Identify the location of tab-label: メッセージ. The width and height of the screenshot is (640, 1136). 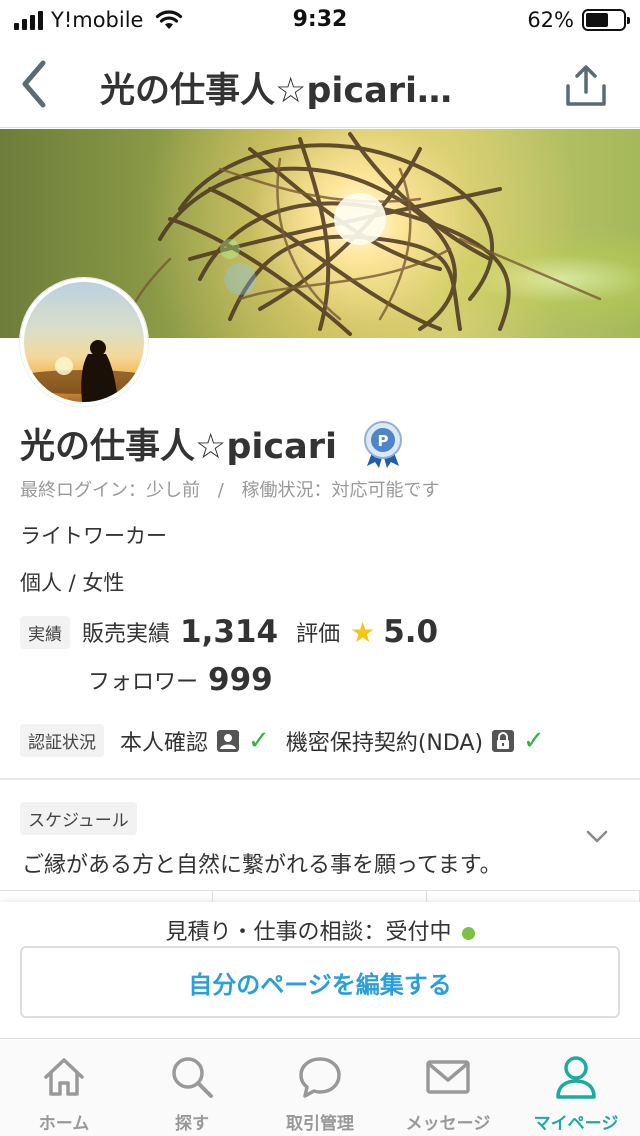
(448, 1124).